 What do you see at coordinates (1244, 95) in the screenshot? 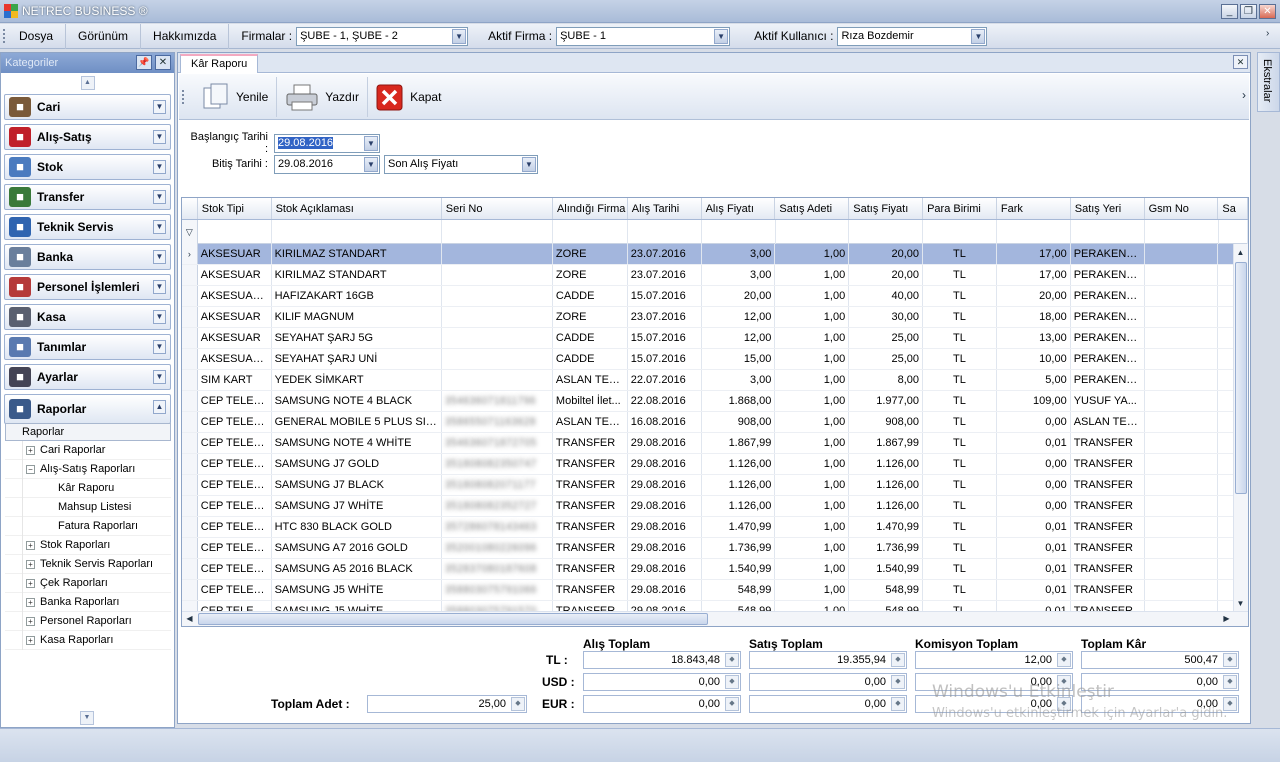
I see `toolbar-overflow-button: ›` at bounding box center [1244, 95].